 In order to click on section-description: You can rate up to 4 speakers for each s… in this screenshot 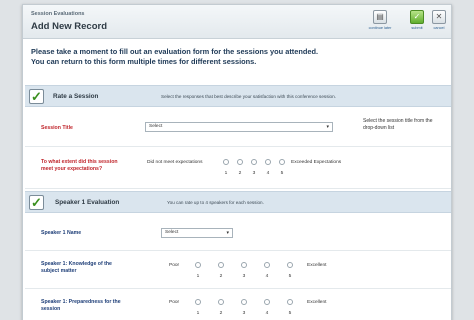, I will do `click(215, 202)`.